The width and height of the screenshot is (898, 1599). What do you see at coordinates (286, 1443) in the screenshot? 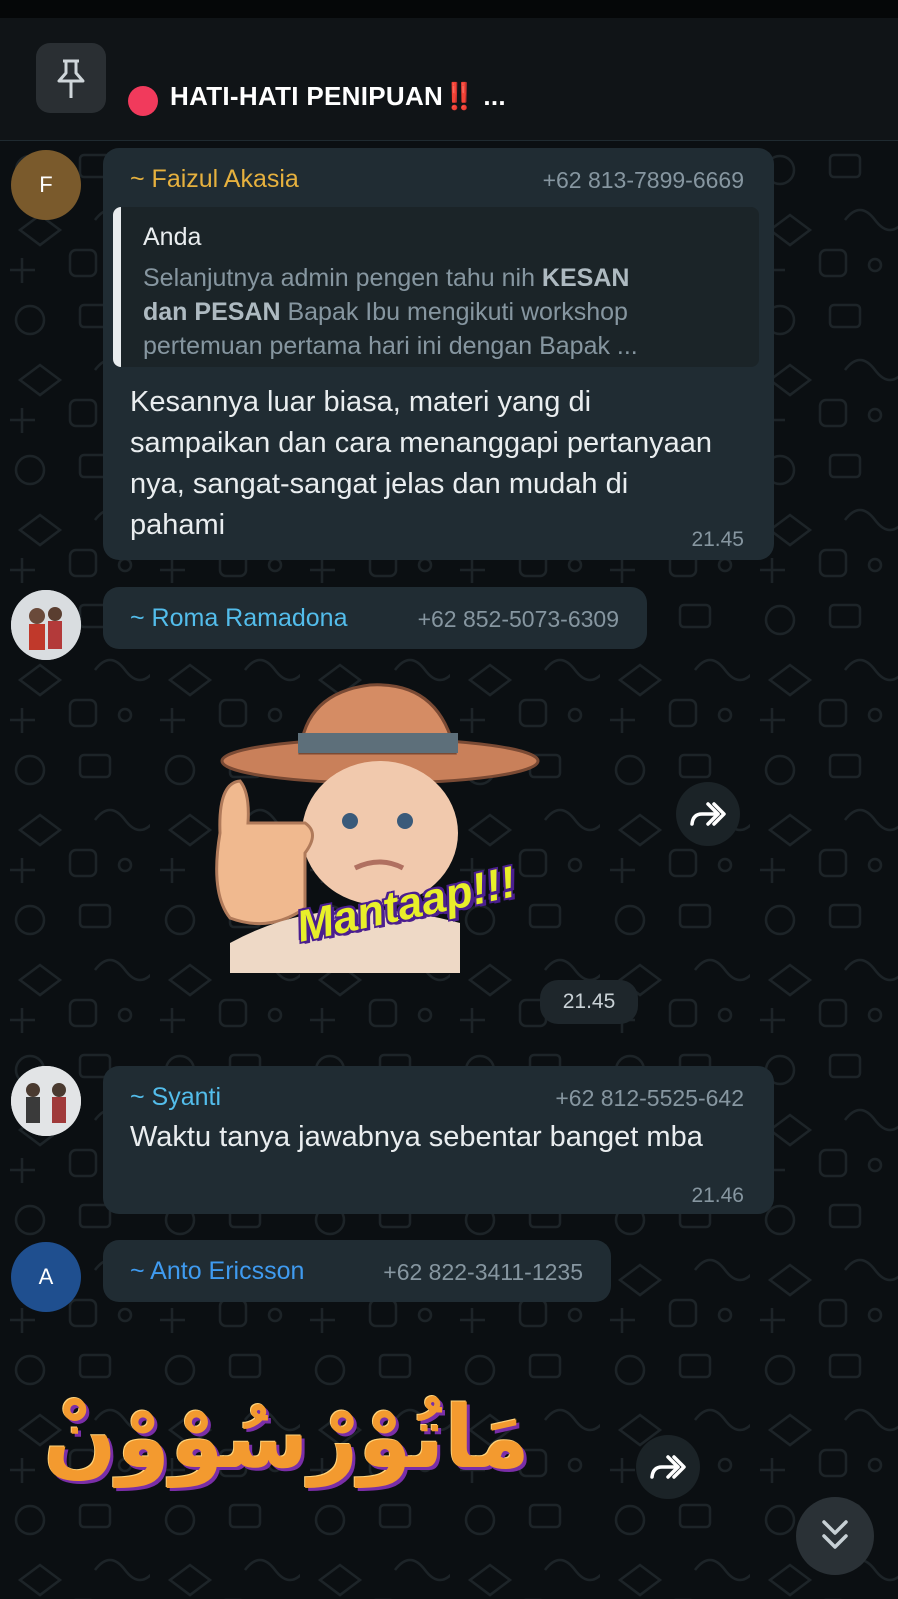
I see `arabic-text-sticker: مَاتُوْرْسُوْوْنْ` at bounding box center [286, 1443].